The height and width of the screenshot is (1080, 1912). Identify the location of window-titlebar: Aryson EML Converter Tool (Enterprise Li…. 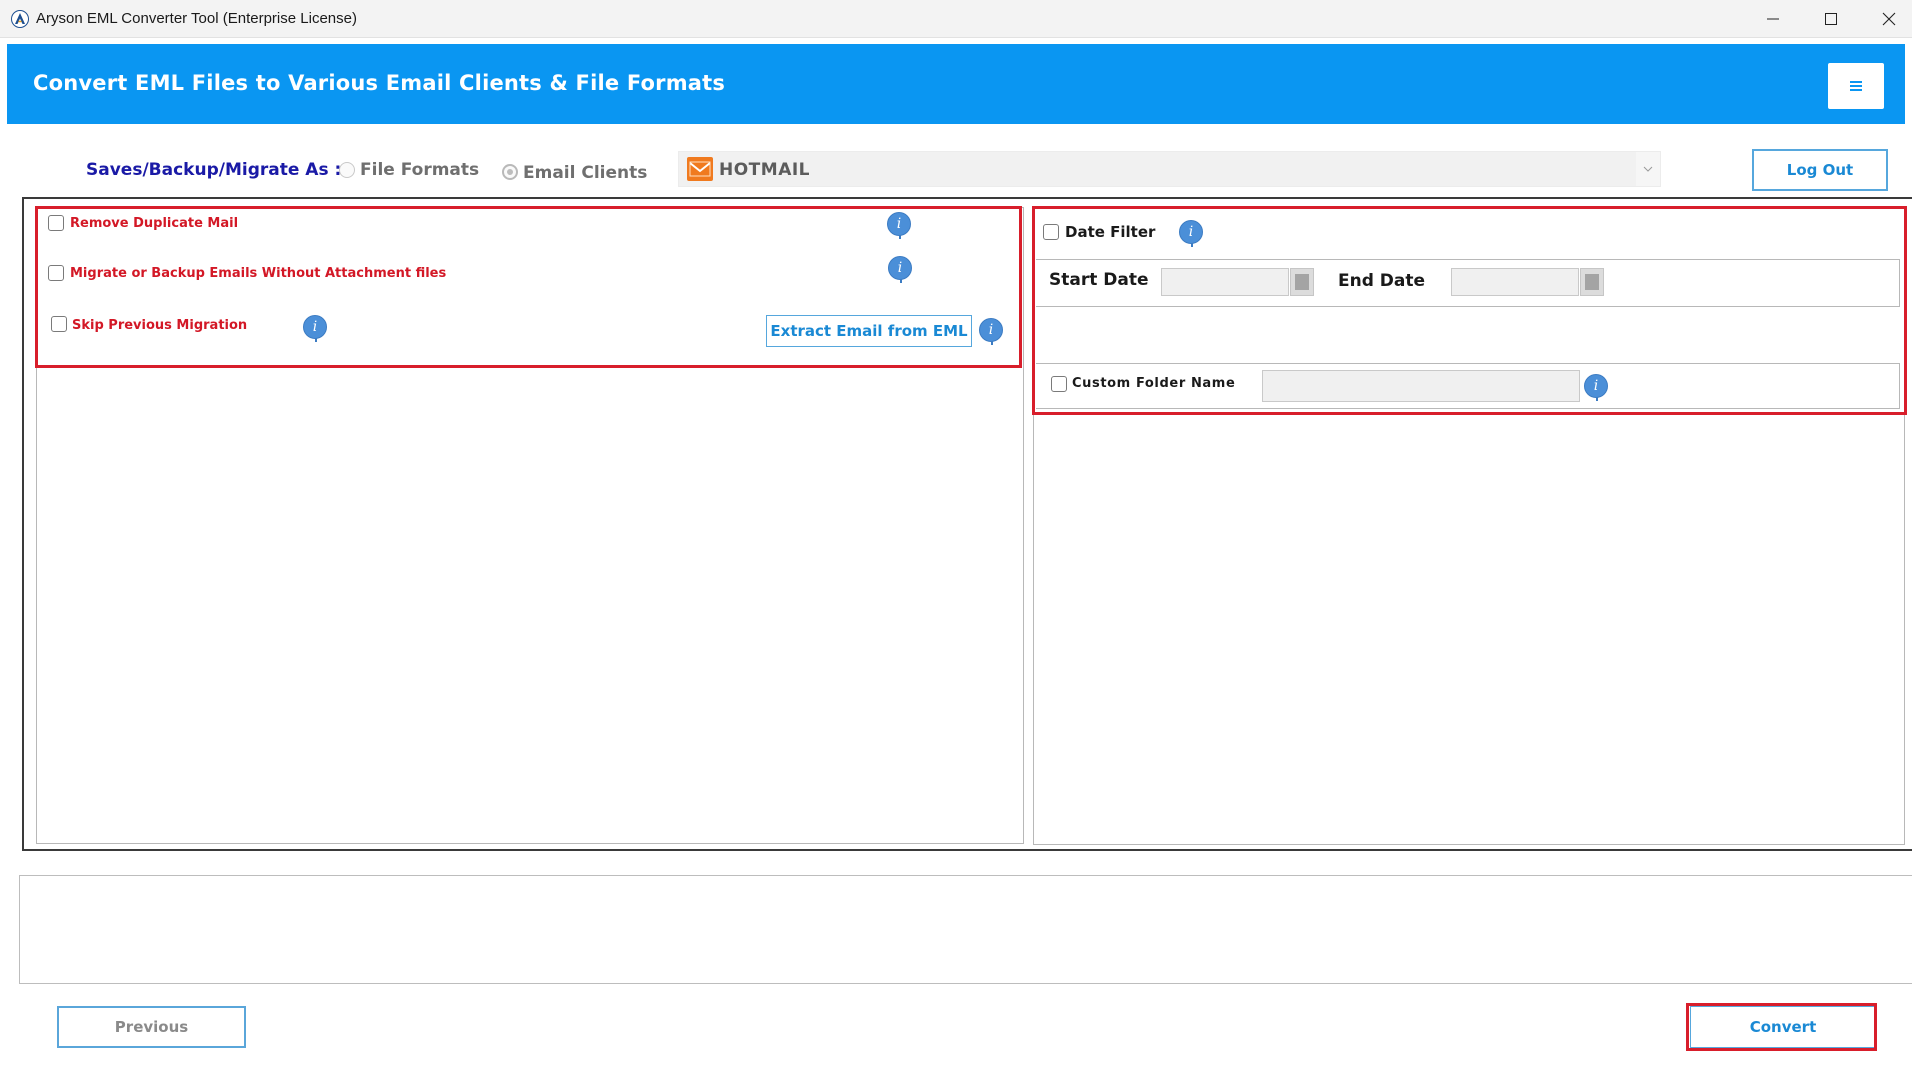
(956, 19).